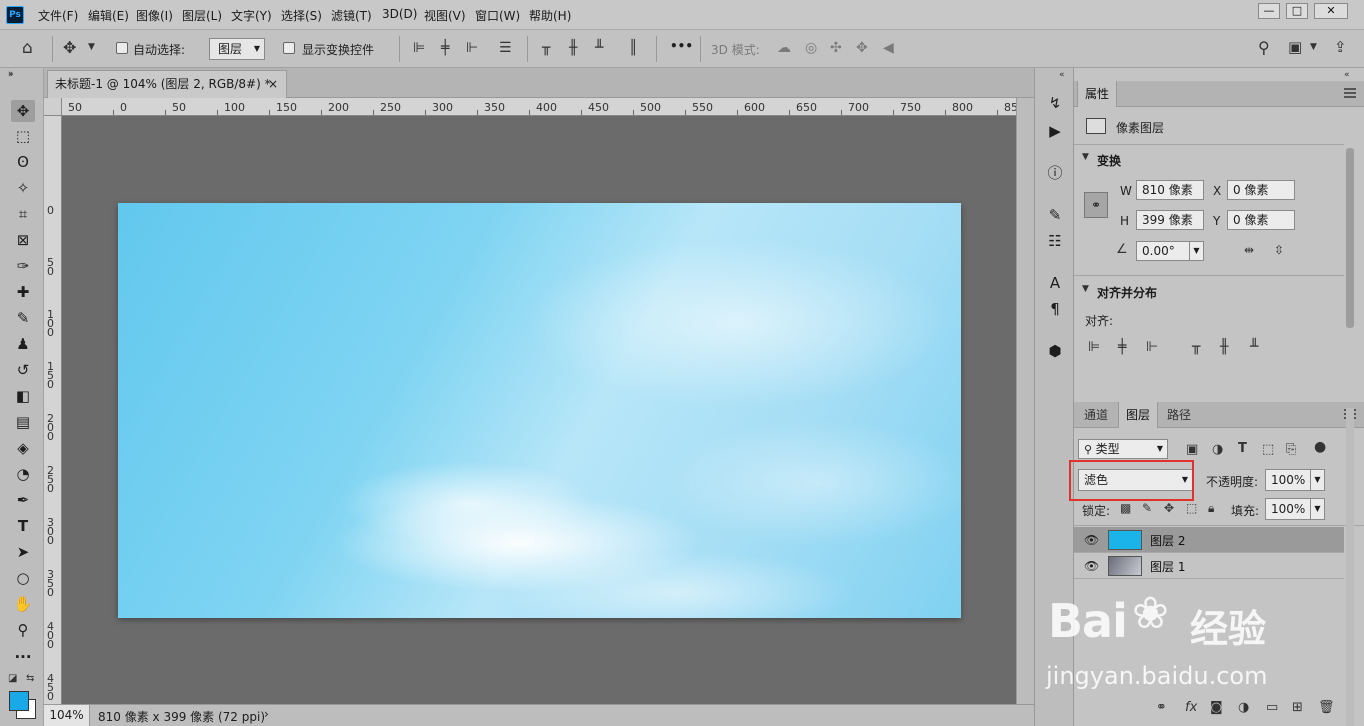  I want to click on swap-colors-icon: ⇆, so click(30, 679).